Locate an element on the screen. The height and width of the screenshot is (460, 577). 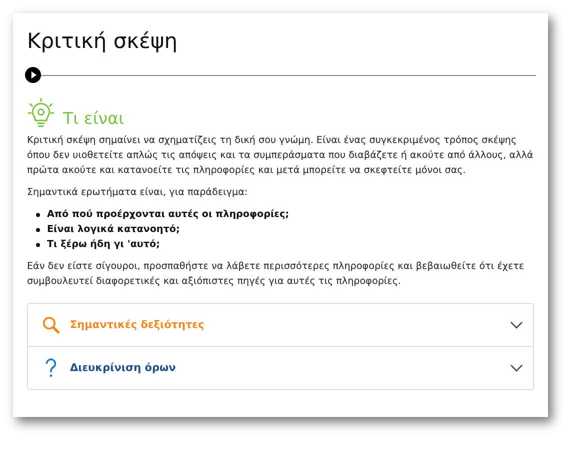
paragraph: Σημαντικά ερωτήματα είναι, για παράδειγμα: is located at coordinates (138, 193).